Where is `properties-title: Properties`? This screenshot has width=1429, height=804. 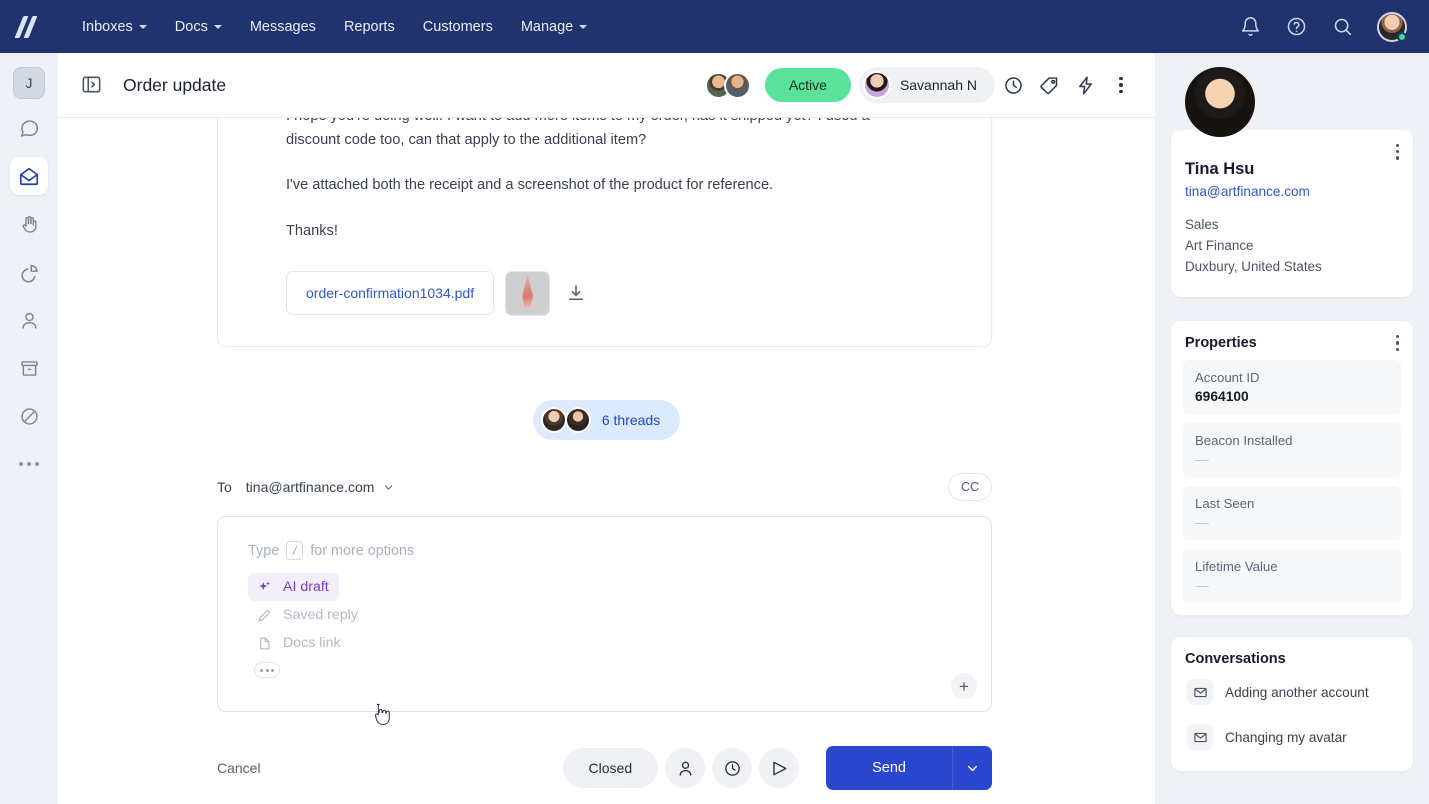 properties-title: Properties is located at coordinates (1221, 343).